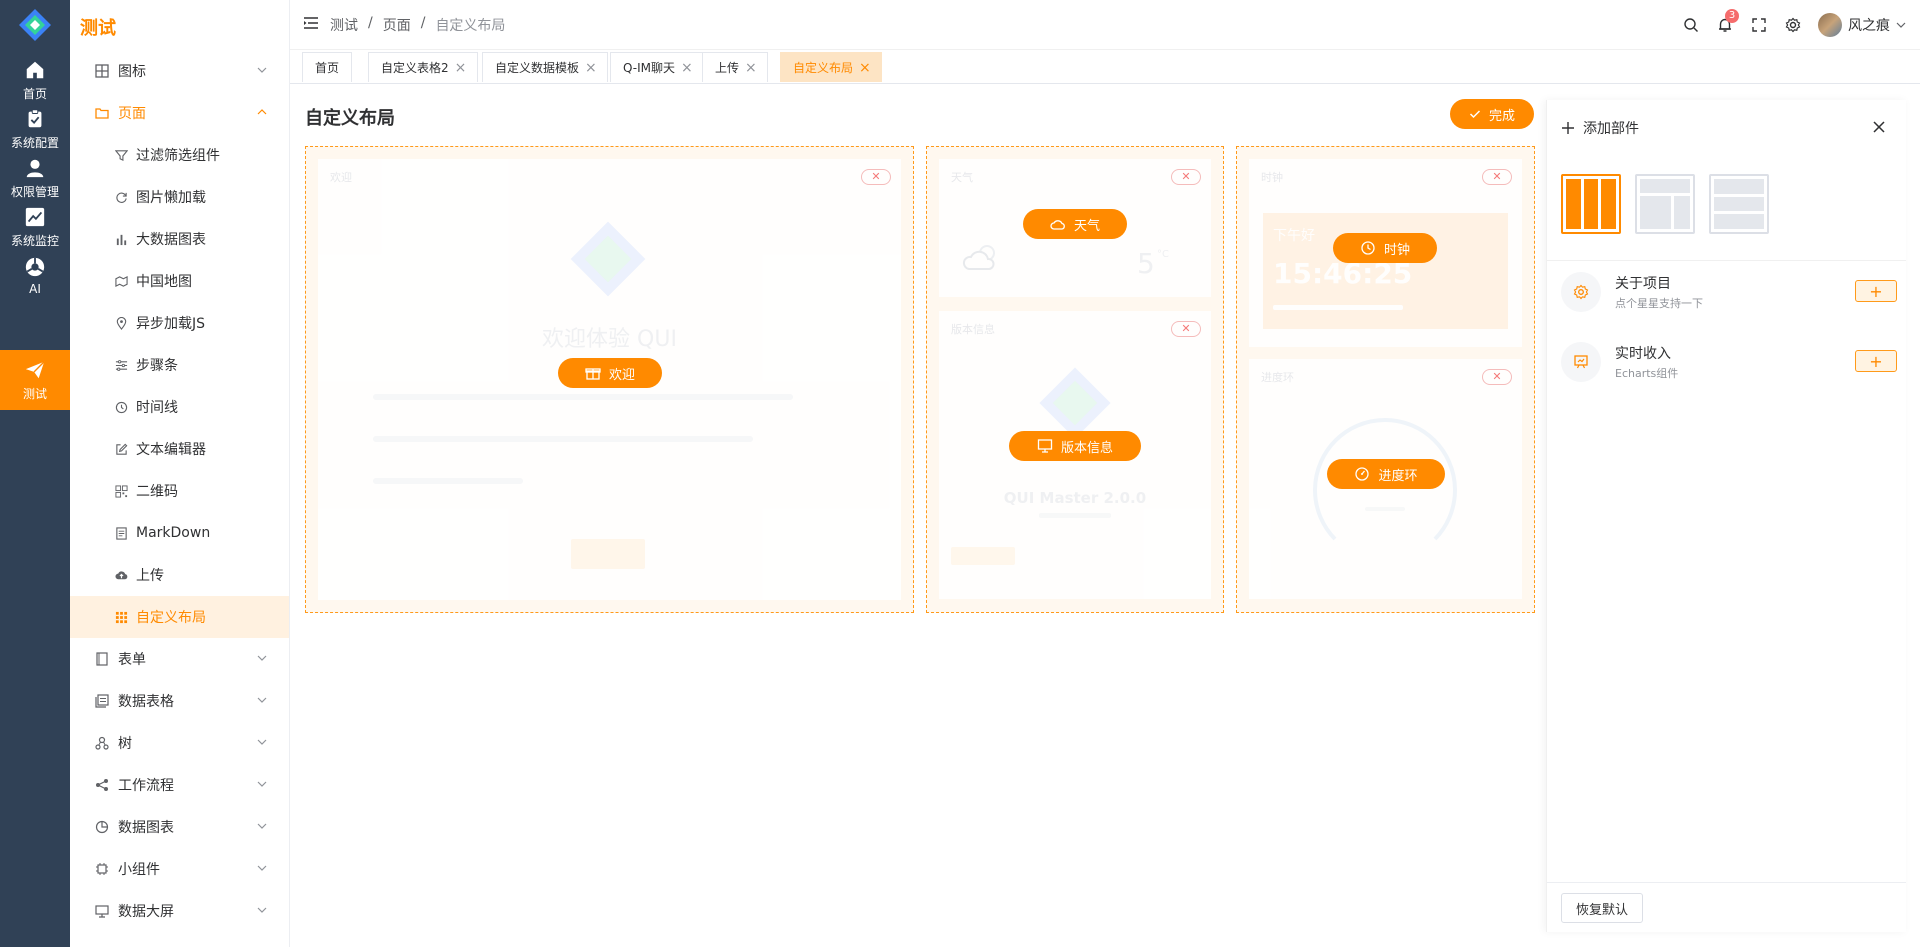 The width and height of the screenshot is (1920, 947). I want to click on version-product: QUI Master 2.0.0, so click(1075, 498).